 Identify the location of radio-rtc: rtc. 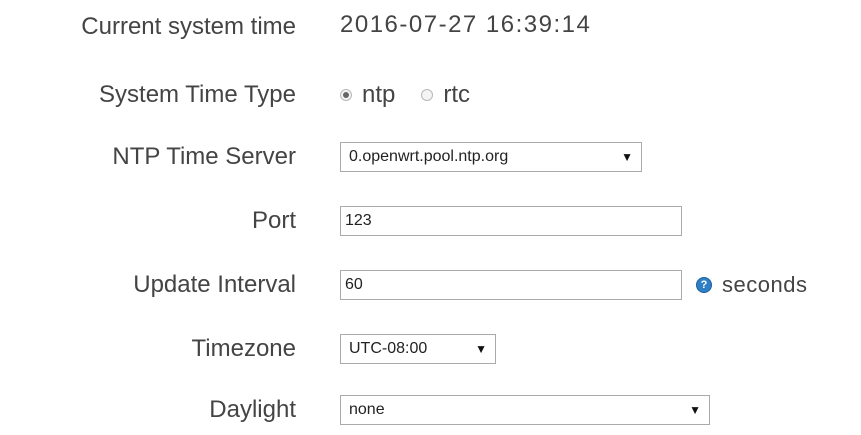
(445, 95).